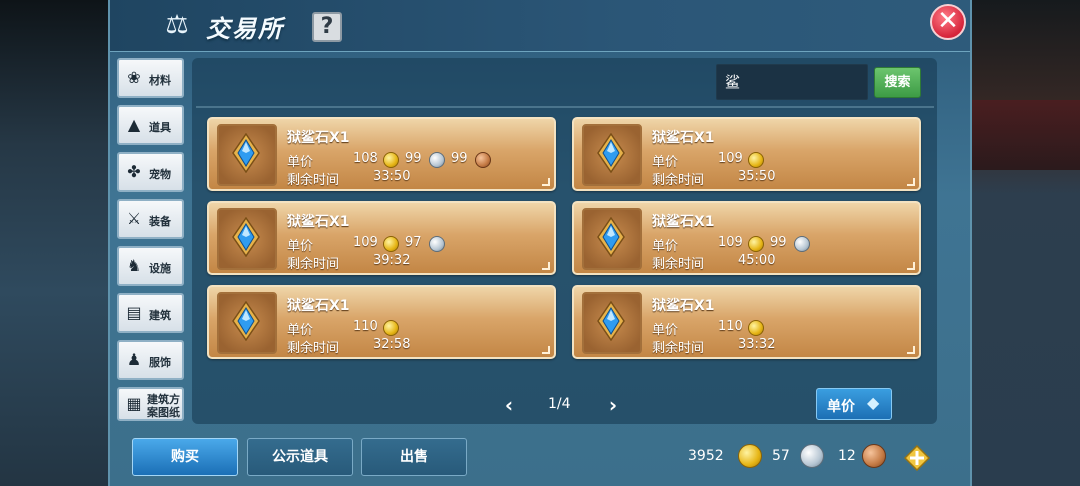 This screenshot has width=1080, height=486. What do you see at coordinates (134, 124) in the screenshot?
I see `cone-icon: ▲` at bounding box center [134, 124].